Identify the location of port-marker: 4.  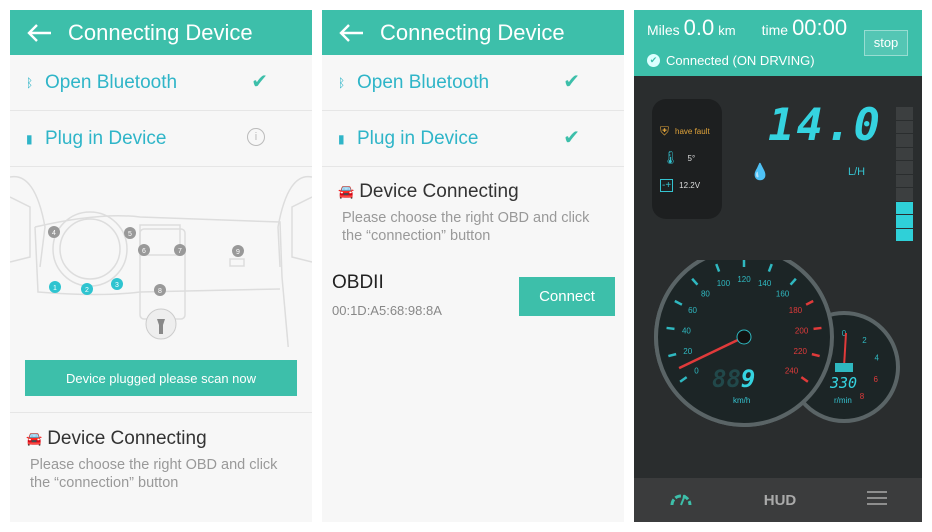
(54, 232).